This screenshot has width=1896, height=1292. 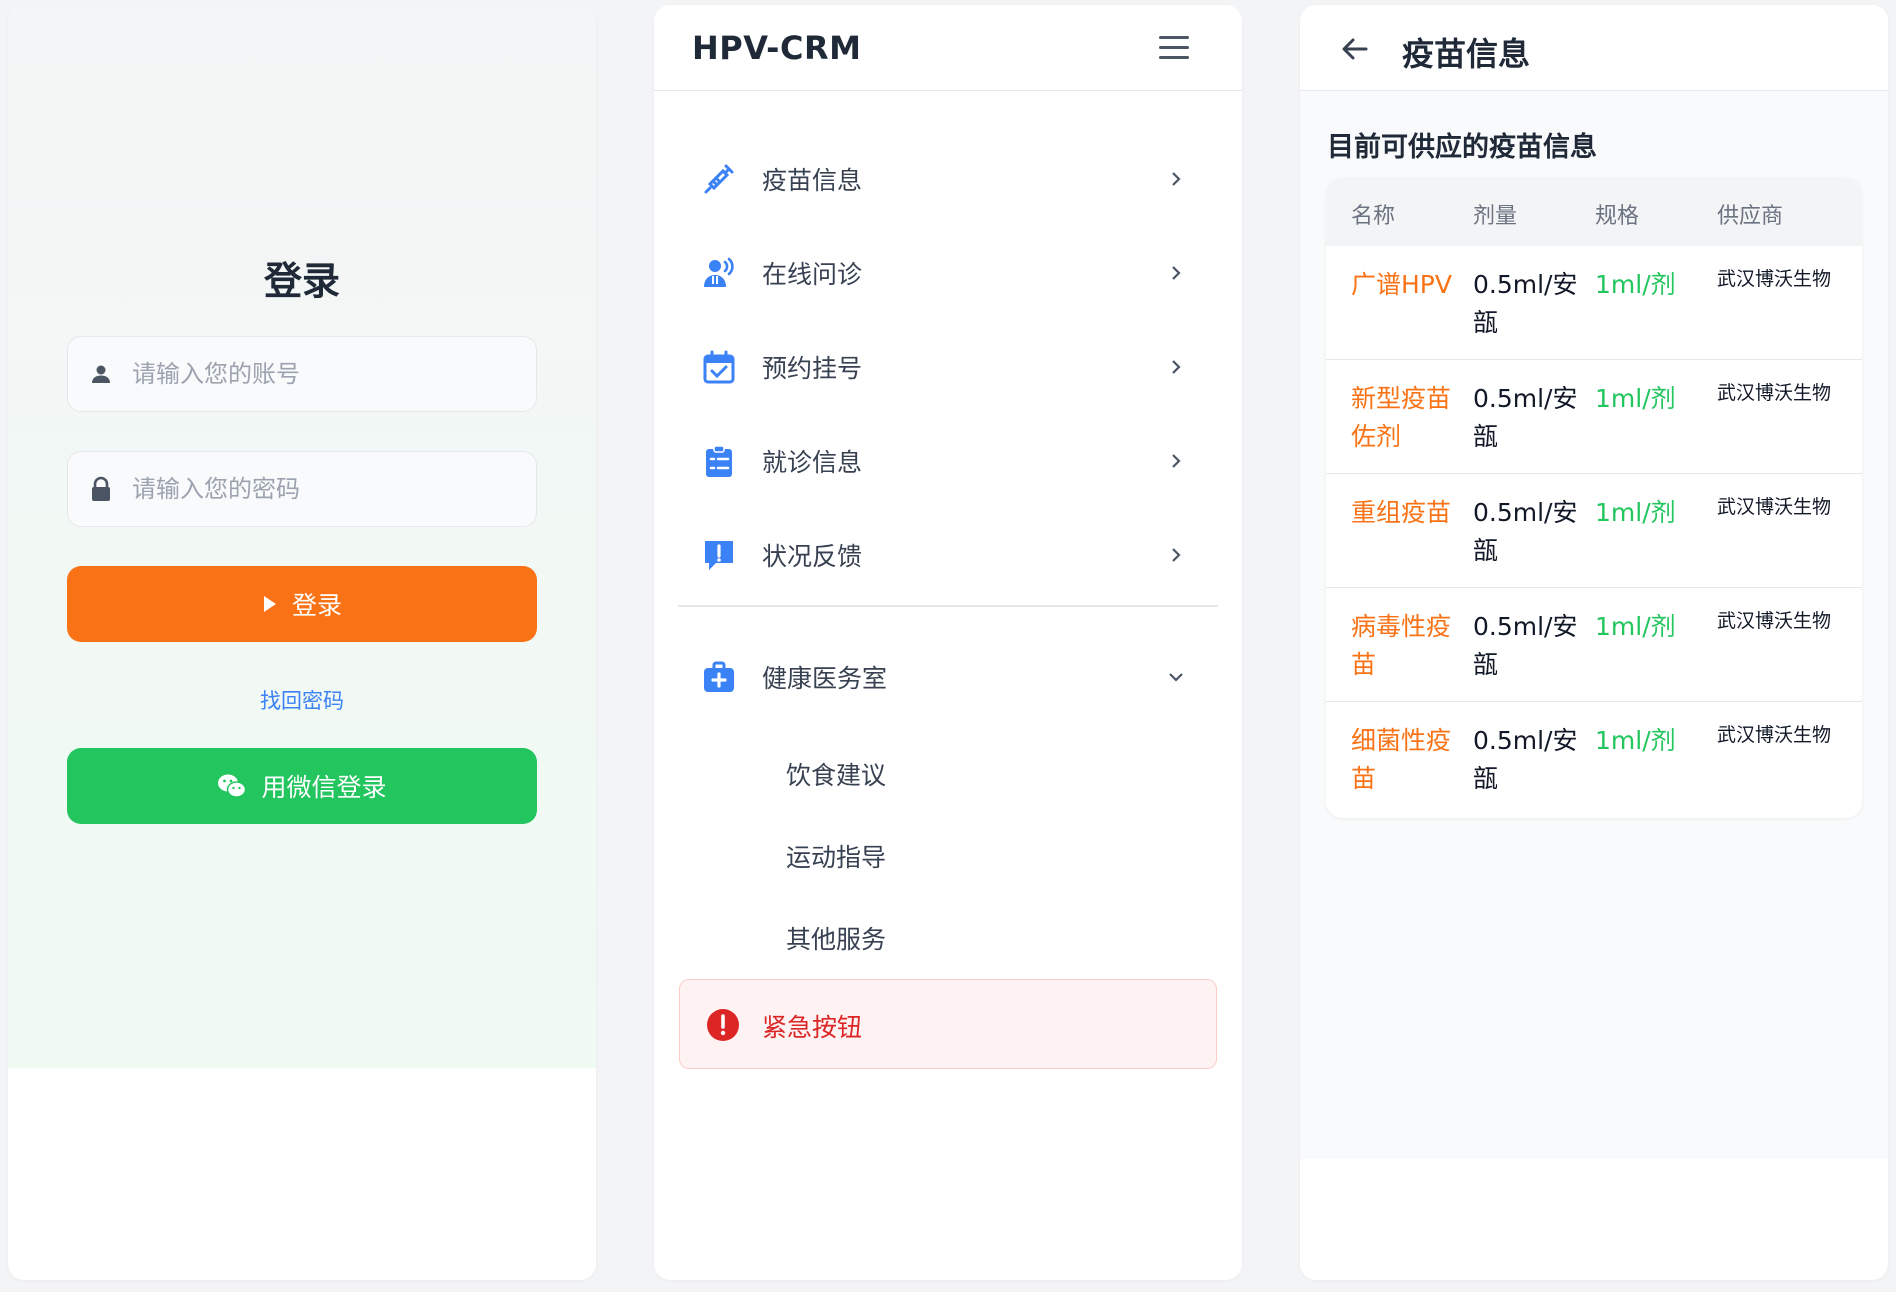 I want to click on play-icon, so click(x=270, y=604).